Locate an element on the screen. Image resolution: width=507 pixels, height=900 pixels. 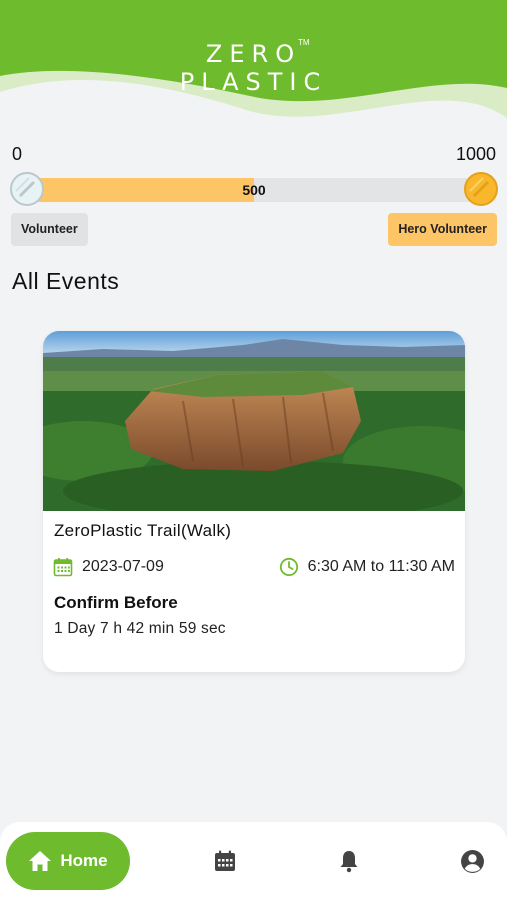
home-icon is located at coordinates (40, 861).